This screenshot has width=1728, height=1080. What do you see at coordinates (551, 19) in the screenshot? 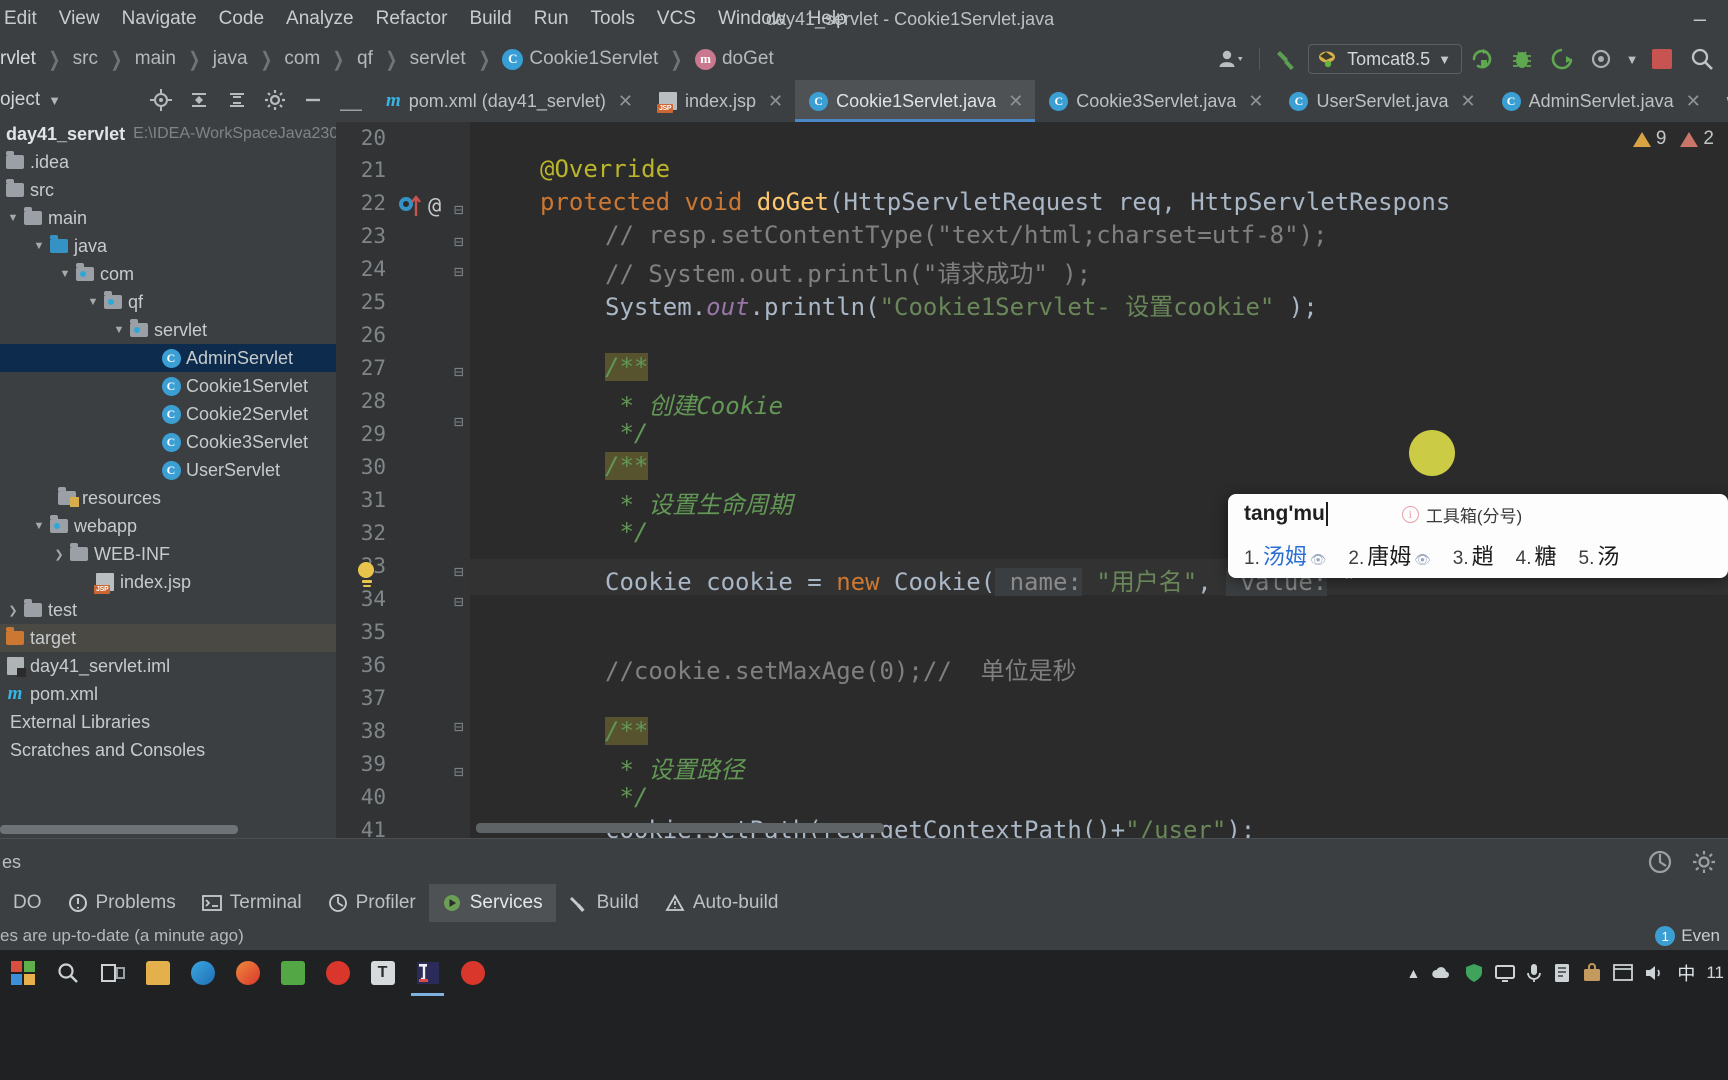
I see `menu-item-run: Run` at bounding box center [551, 19].